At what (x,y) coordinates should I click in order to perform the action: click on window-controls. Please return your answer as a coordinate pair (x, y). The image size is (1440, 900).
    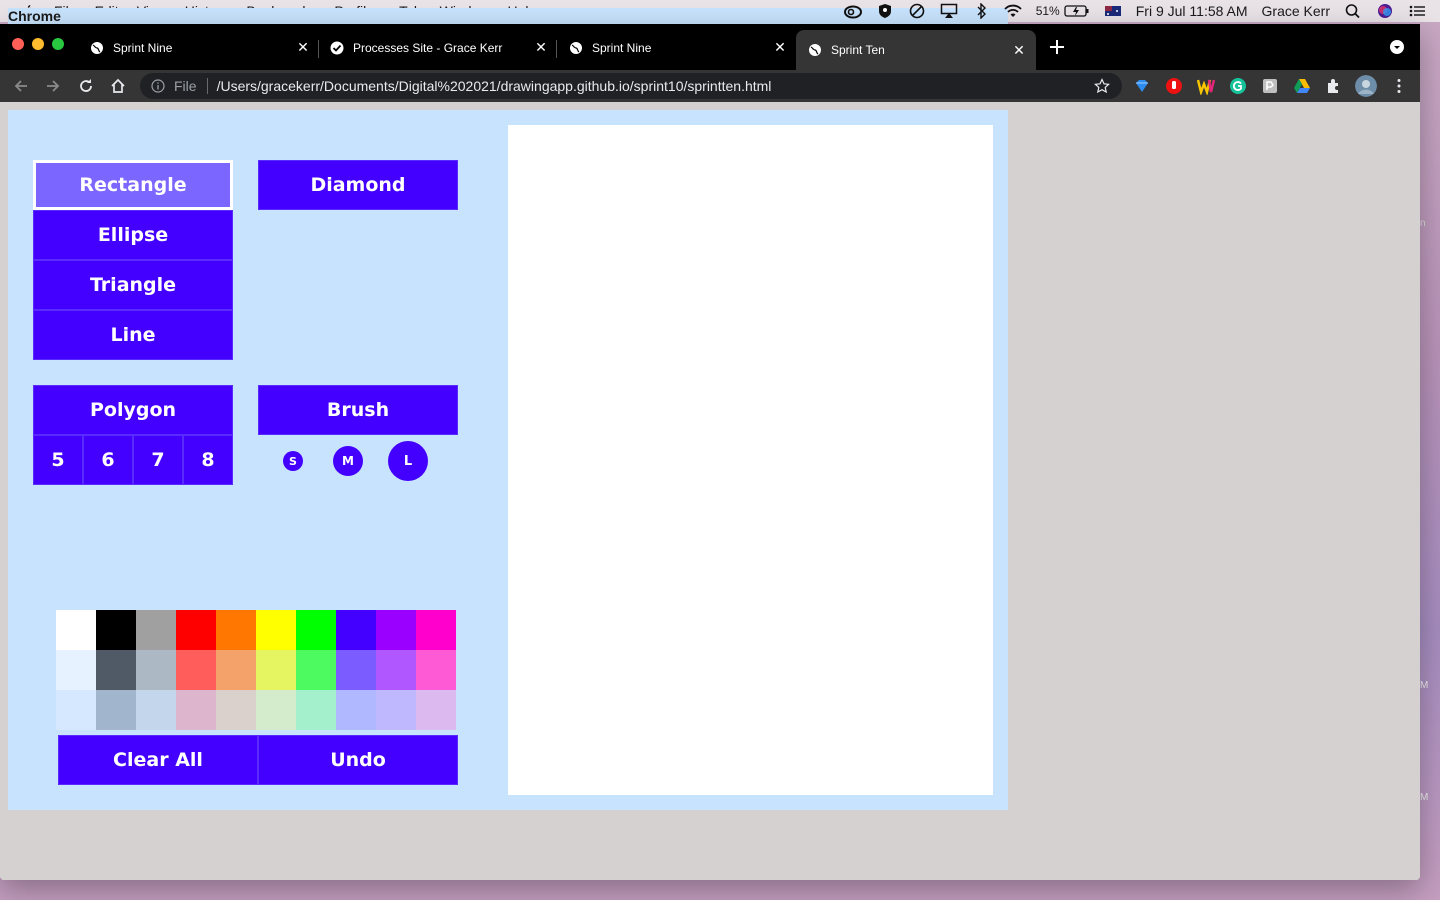
    Looking at the image, I should click on (42, 44).